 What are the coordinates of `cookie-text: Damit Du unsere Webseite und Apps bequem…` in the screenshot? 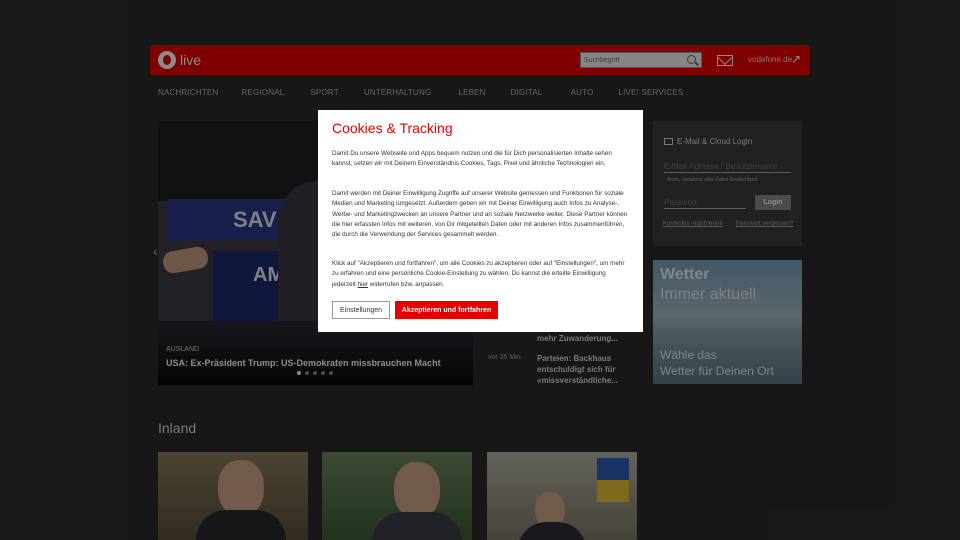 It's located at (472, 159).